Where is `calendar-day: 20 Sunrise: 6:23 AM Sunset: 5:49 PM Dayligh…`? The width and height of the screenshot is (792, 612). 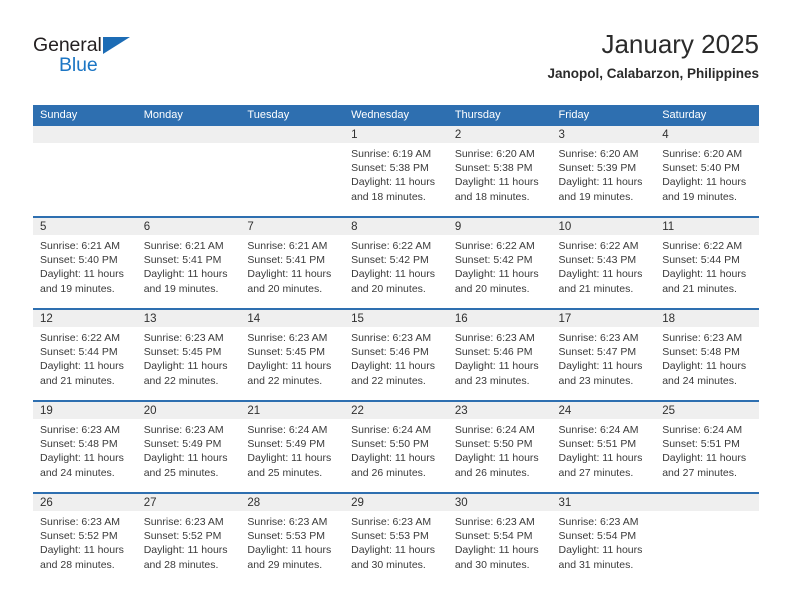 calendar-day: 20 Sunrise: 6:23 AM Sunset: 5:49 PM Dayligh… is located at coordinates (188, 447).